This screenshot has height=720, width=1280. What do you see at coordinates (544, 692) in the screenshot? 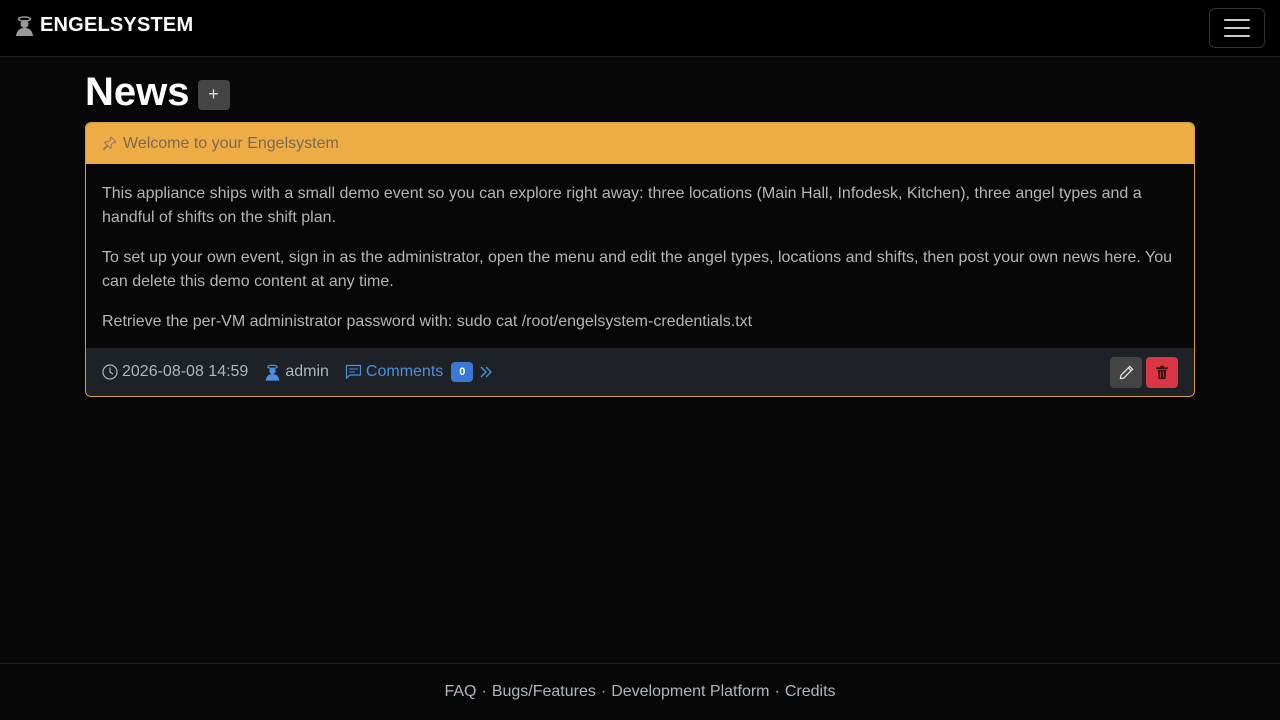
I see `footer-link-bugs: Bugs/Features` at bounding box center [544, 692].